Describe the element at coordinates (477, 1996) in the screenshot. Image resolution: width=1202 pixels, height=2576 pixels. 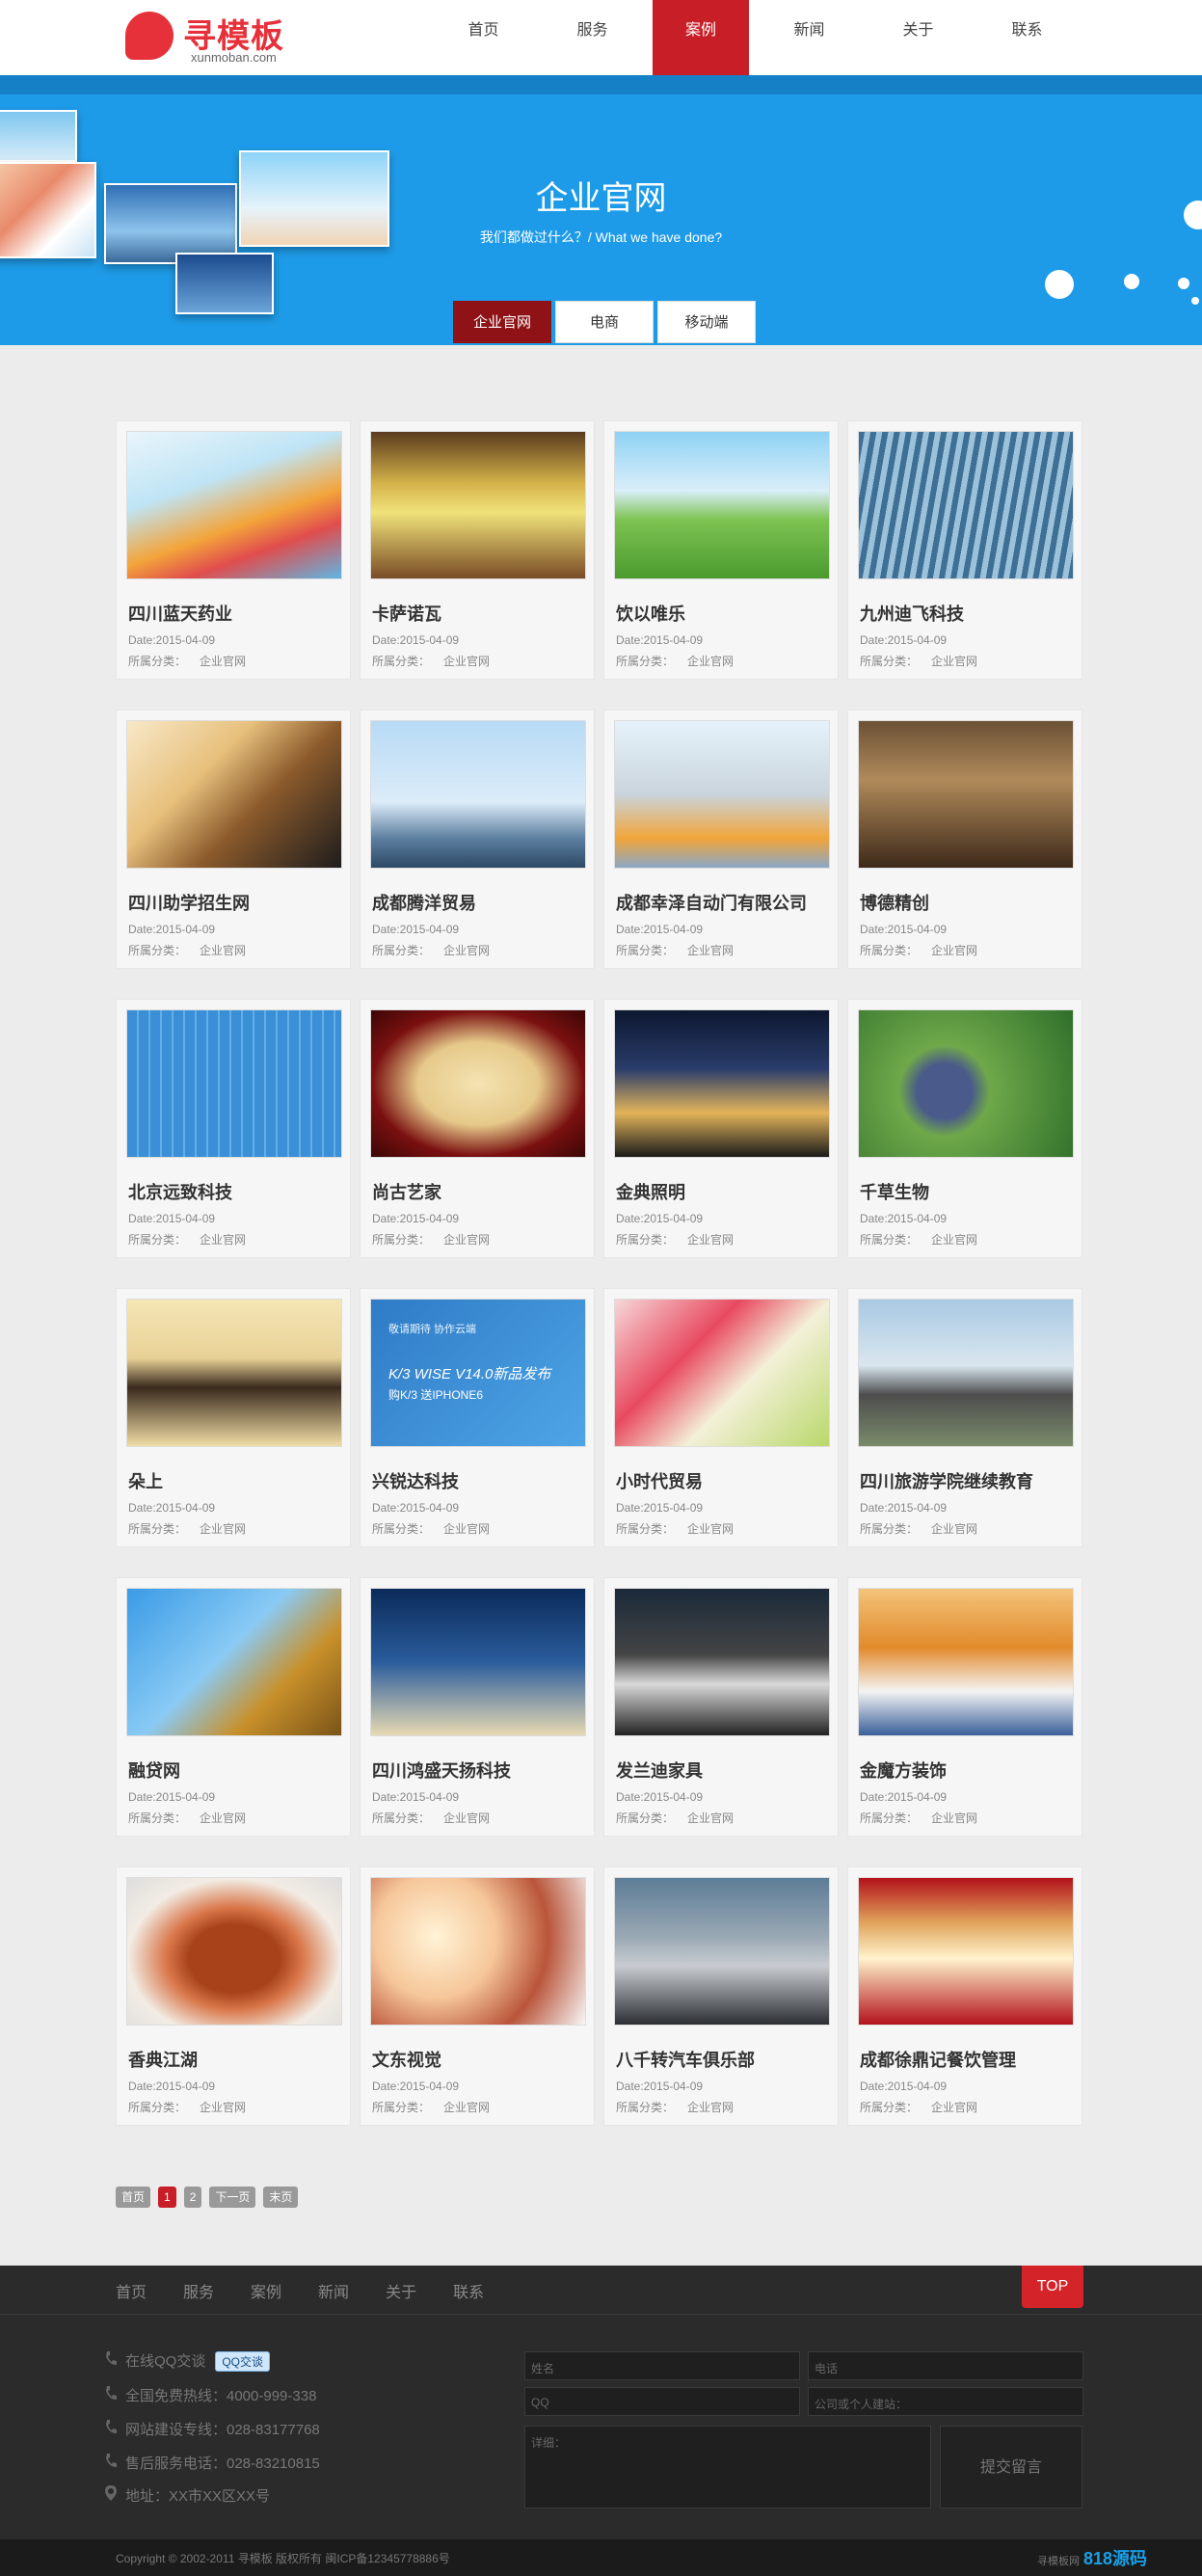
I see `case-card: 文东视觉 Date:2015-04-09 所属分类： 企业官网` at that location.